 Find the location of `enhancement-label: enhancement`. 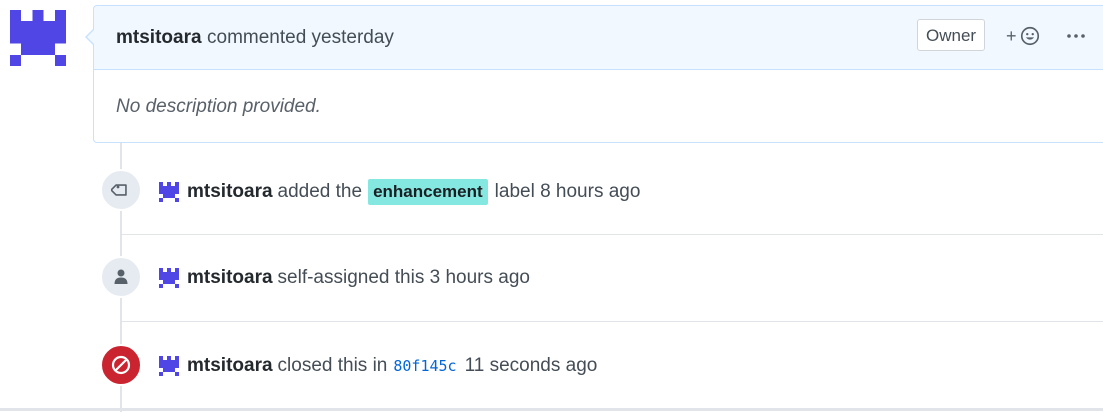

enhancement-label: enhancement is located at coordinates (428, 192).